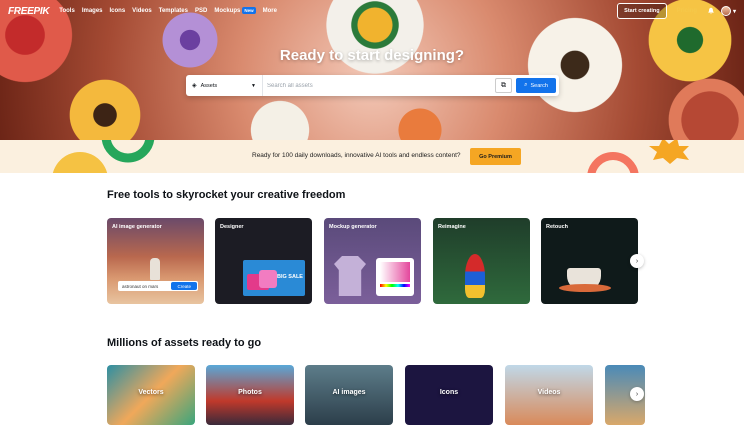 This screenshot has width=744, height=425. What do you see at coordinates (372, 55) in the screenshot?
I see `hero-title: Ready to start designing?` at bounding box center [372, 55].